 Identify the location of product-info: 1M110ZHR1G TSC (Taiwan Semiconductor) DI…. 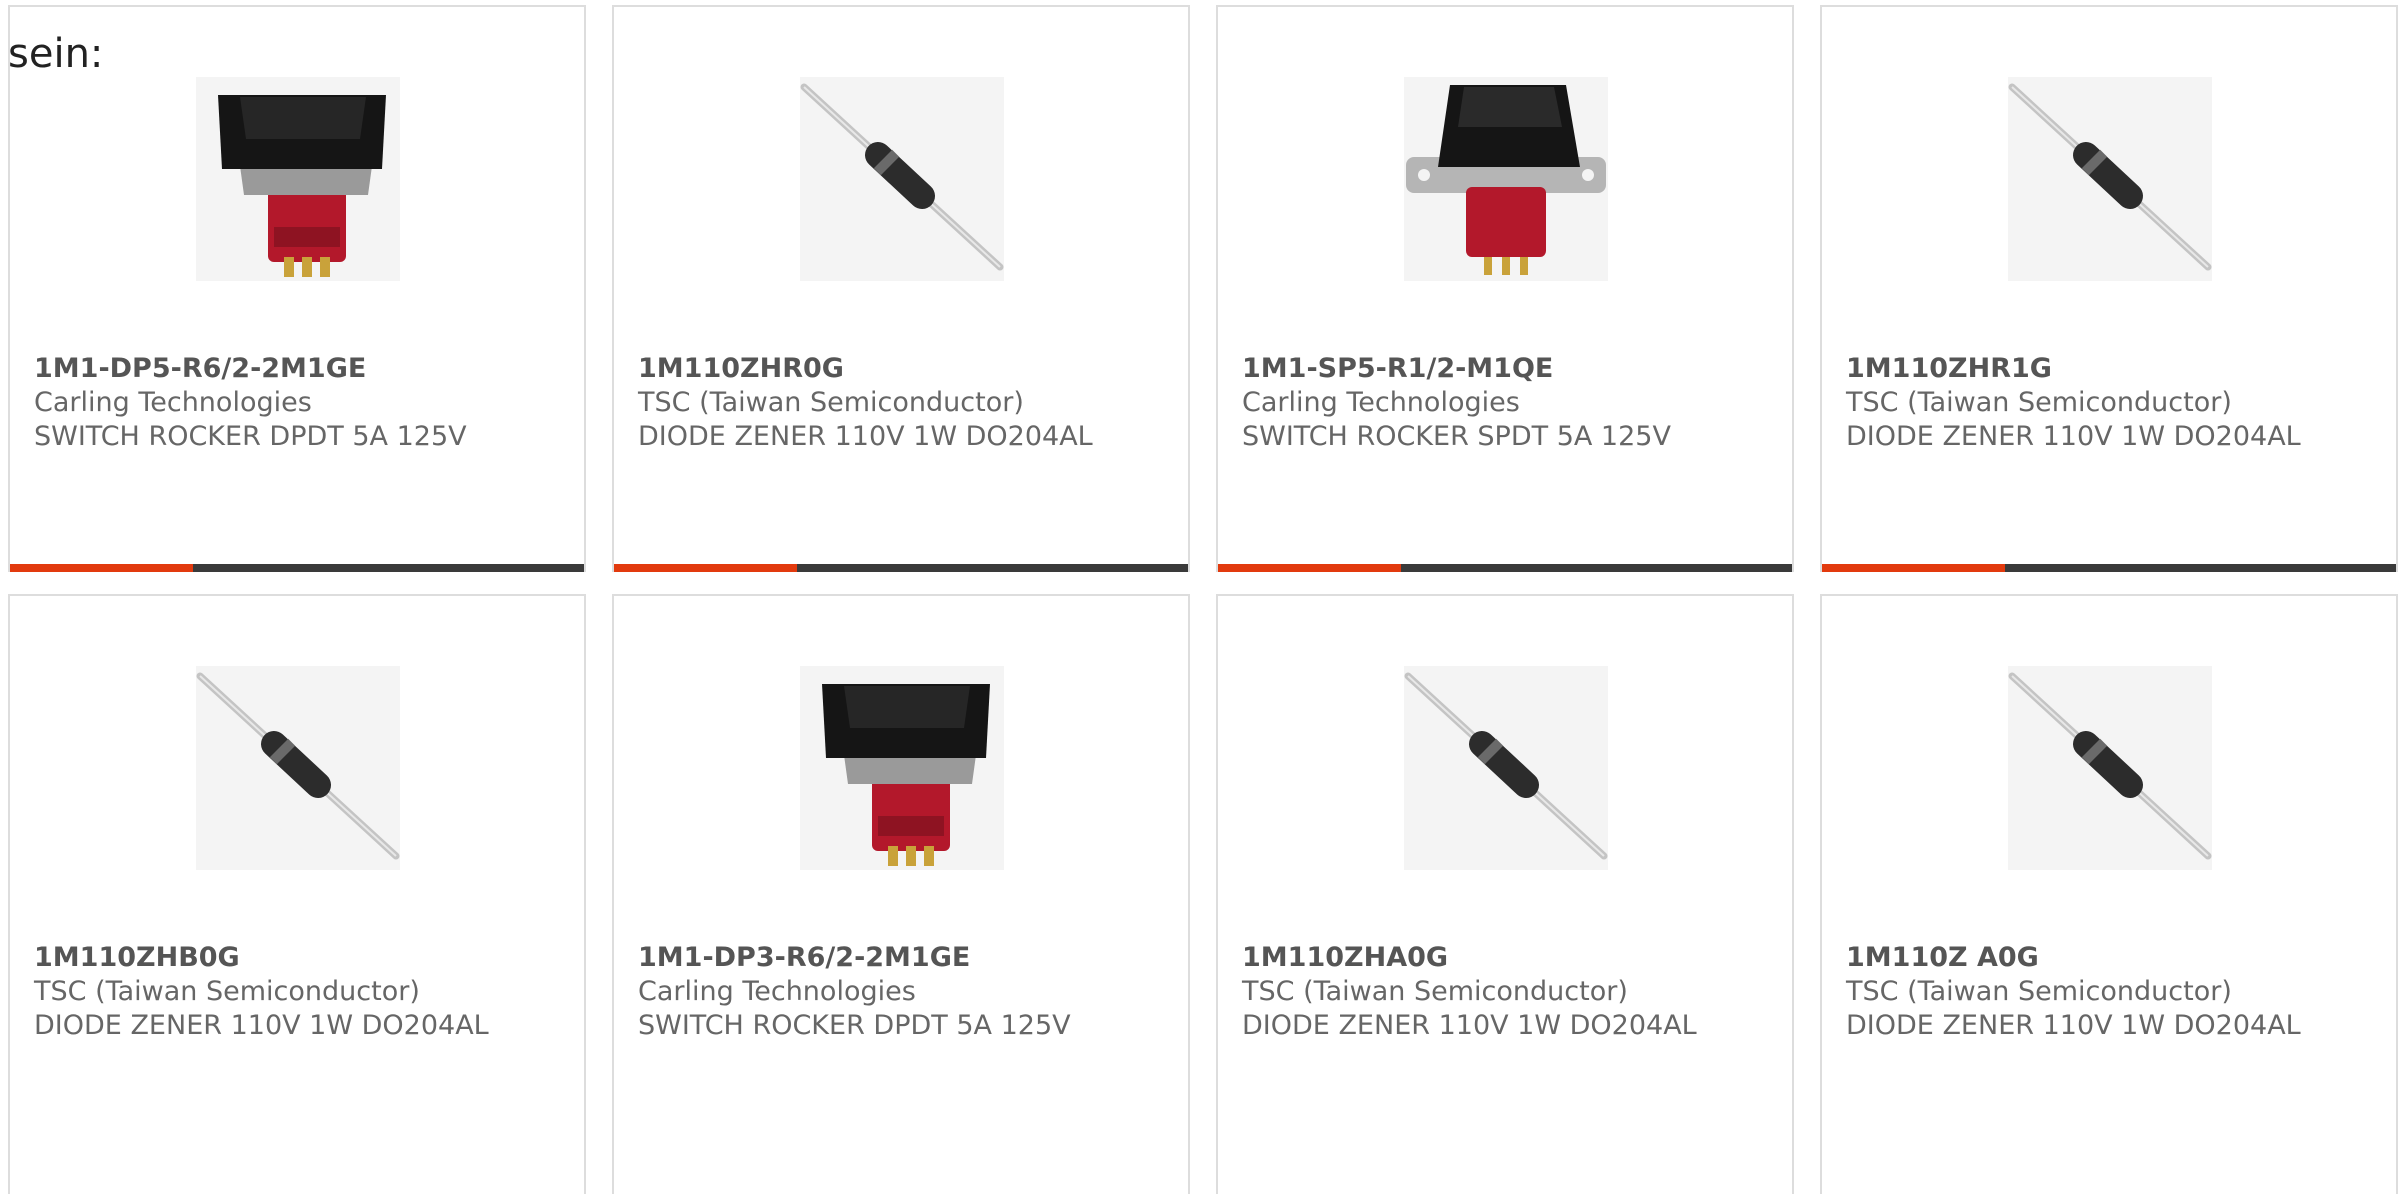
(2073, 403).